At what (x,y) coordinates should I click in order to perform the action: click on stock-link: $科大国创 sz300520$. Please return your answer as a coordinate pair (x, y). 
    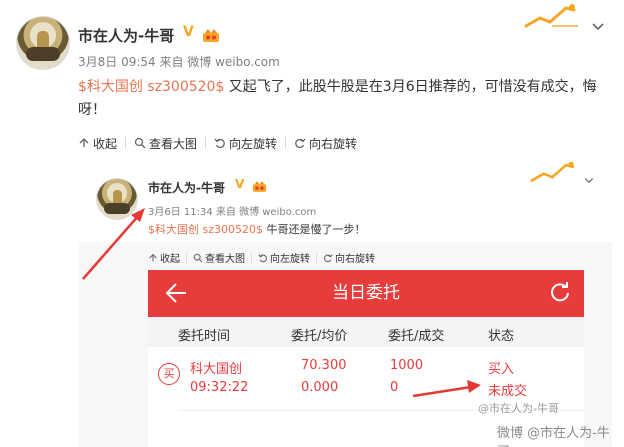
    Looking at the image, I should click on (151, 87).